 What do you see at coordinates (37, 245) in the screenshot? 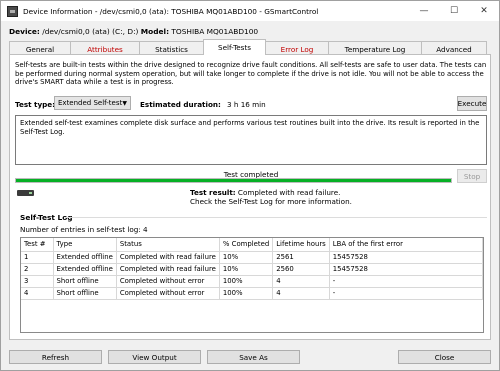
I see `column-header-test-number: Test #` at bounding box center [37, 245].